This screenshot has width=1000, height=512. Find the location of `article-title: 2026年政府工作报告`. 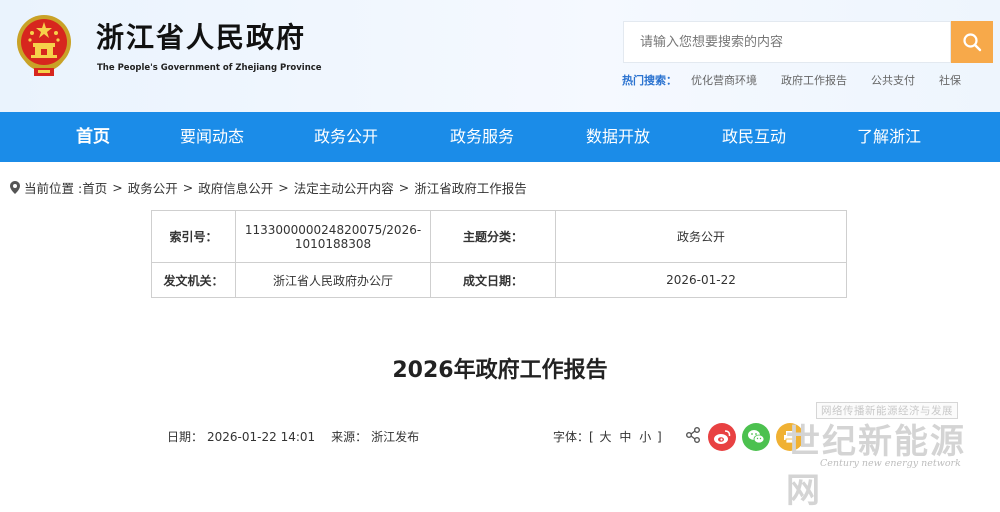

article-title: 2026年政府工作报告 is located at coordinates (500, 370).